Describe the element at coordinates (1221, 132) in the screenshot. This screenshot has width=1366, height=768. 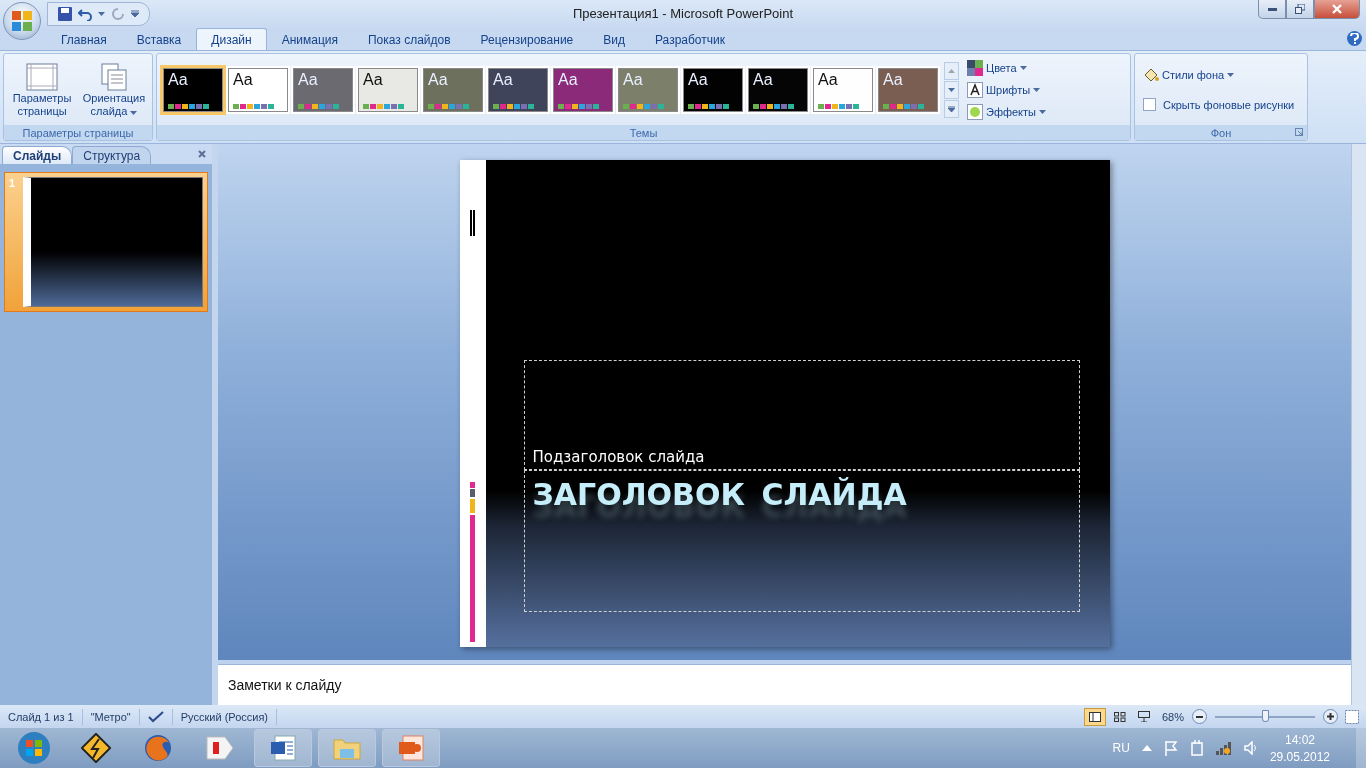
I see `group-label: Фон` at that location.